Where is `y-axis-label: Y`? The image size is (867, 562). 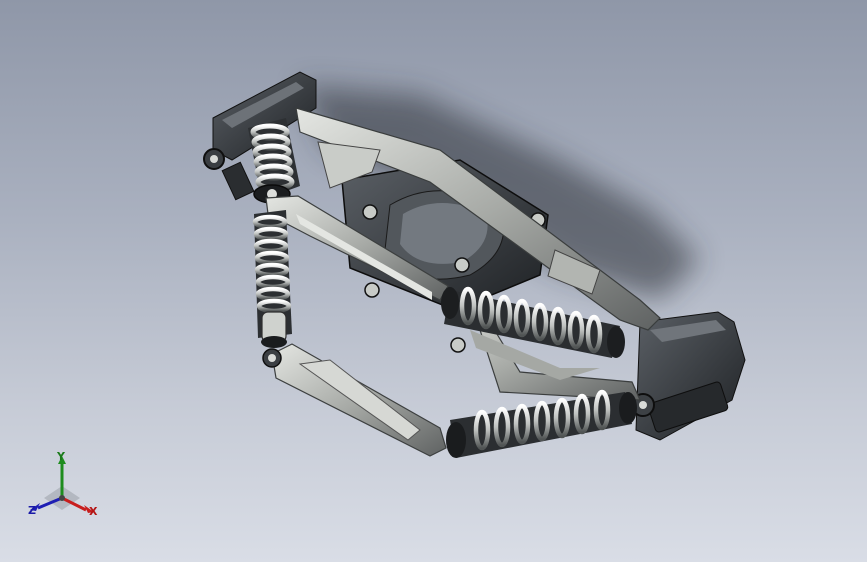 y-axis-label: Y is located at coordinates (61, 456).